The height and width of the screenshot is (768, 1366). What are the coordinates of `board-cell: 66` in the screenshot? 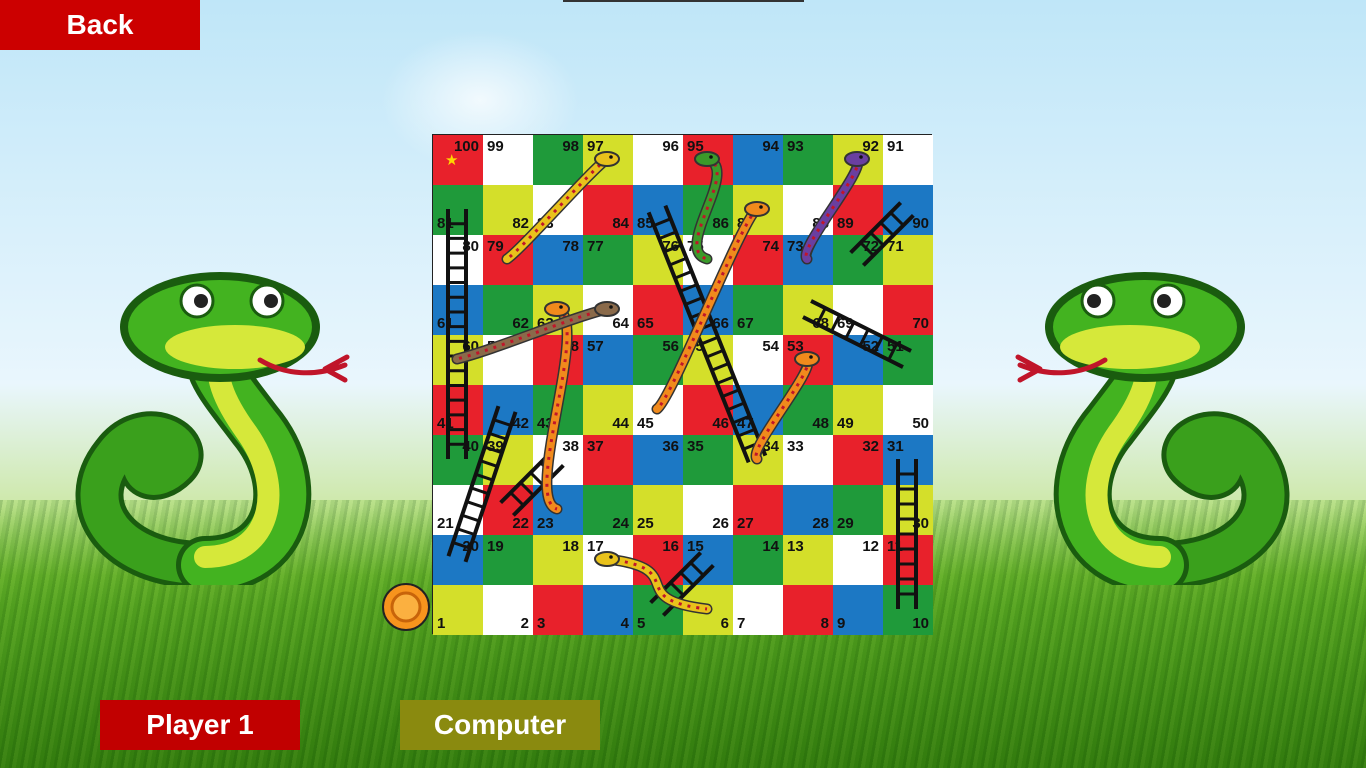 It's located at (708, 310).